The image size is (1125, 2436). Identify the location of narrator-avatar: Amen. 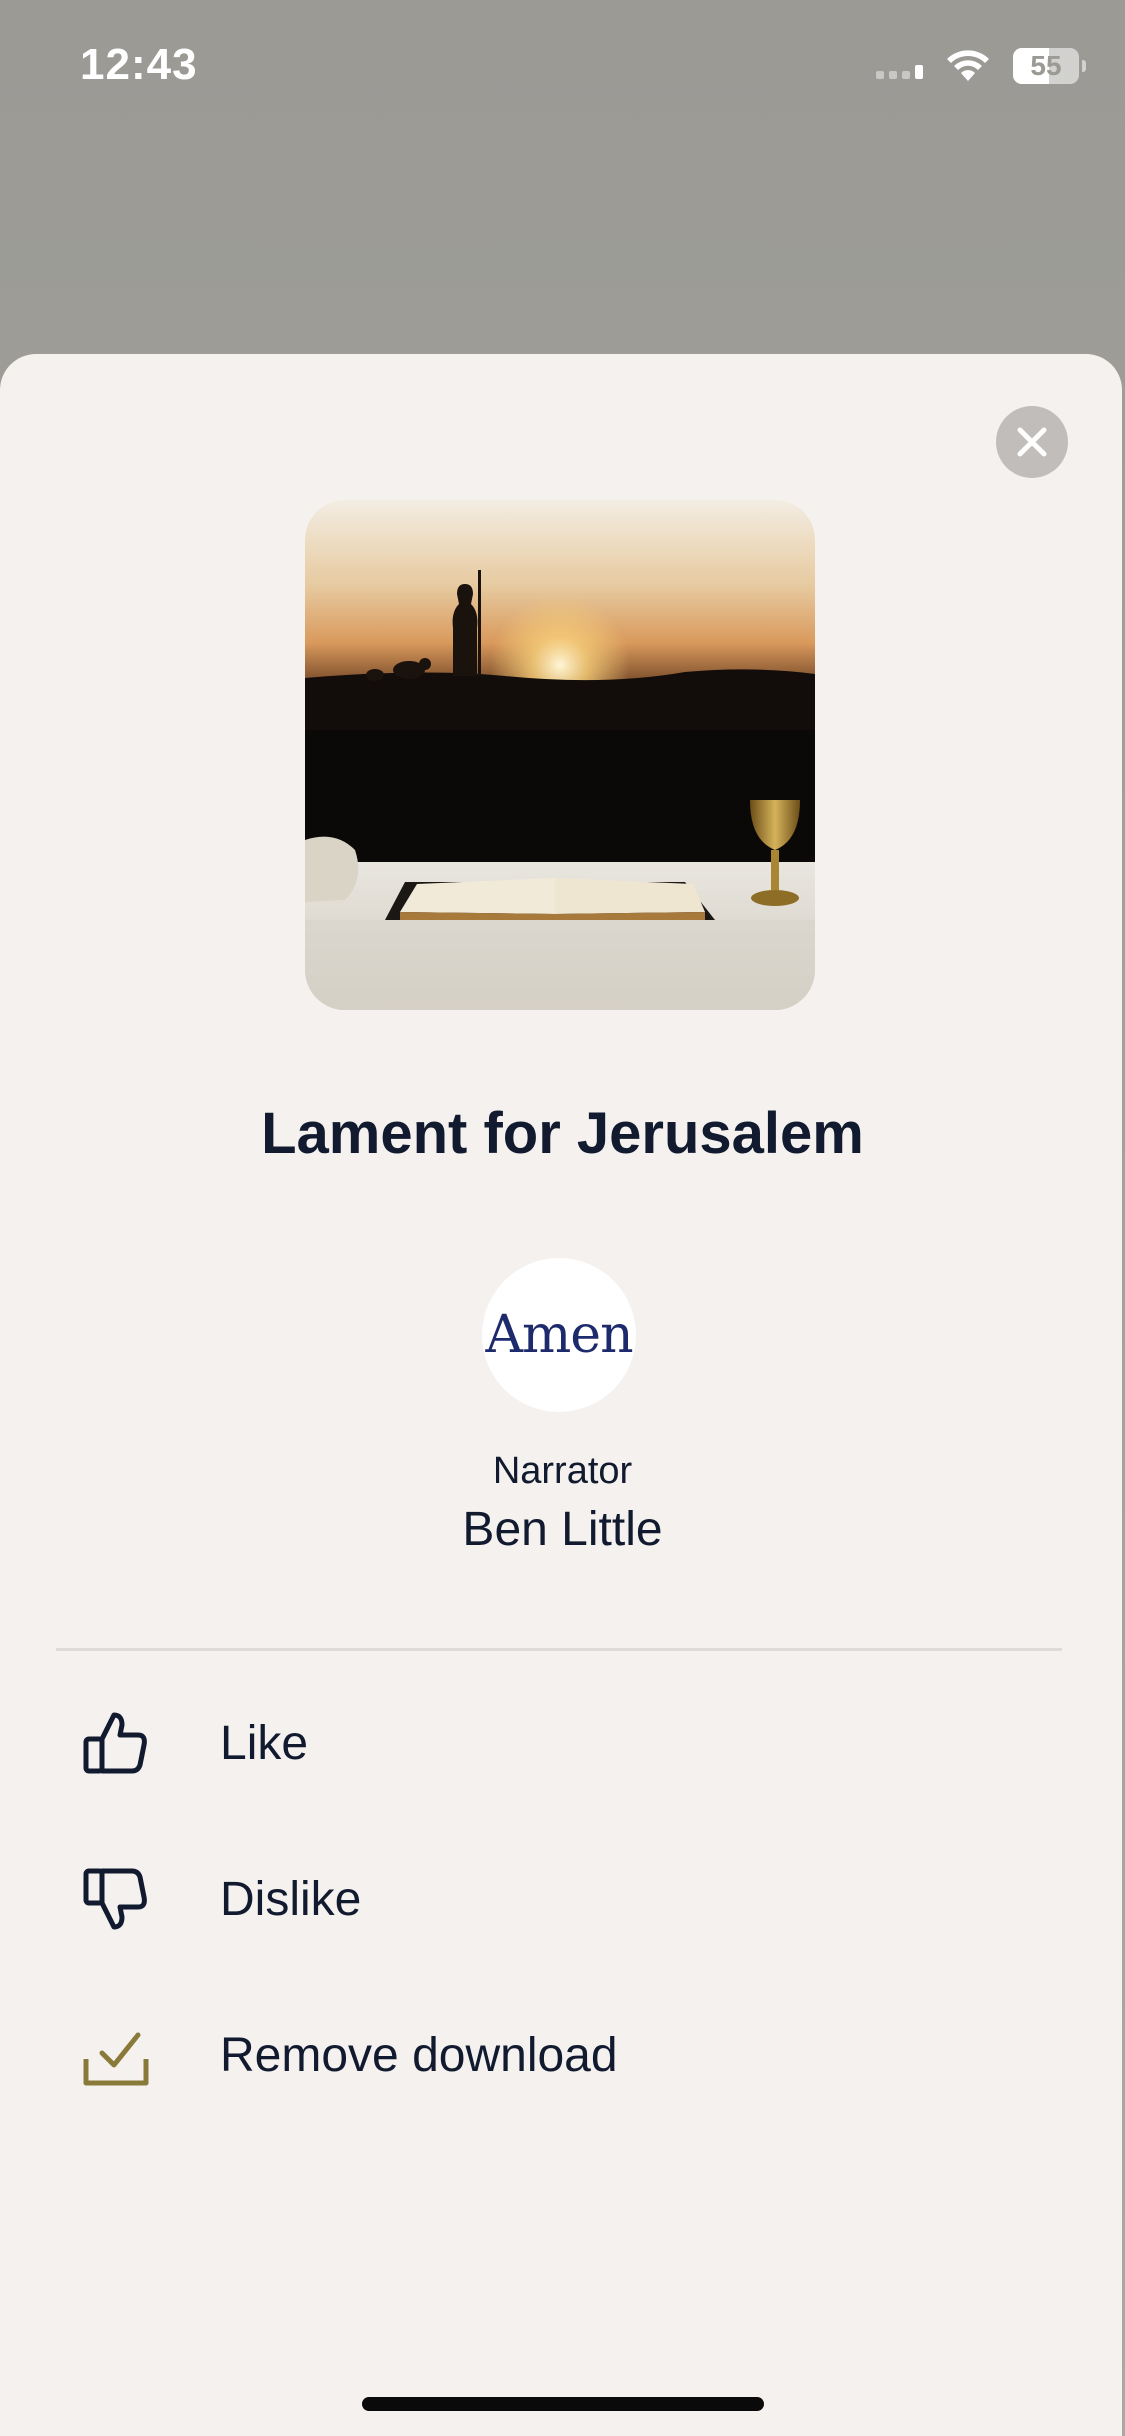
(559, 1335).